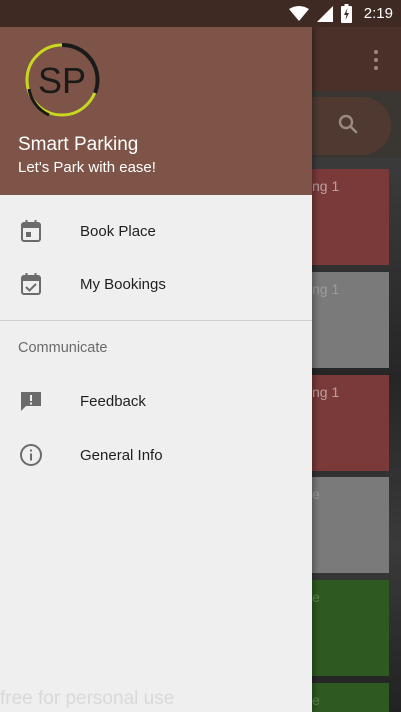 This screenshot has height=712, width=401. What do you see at coordinates (378, 13) in the screenshot?
I see `status-time: 2:19` at bounding box center [378, 13].